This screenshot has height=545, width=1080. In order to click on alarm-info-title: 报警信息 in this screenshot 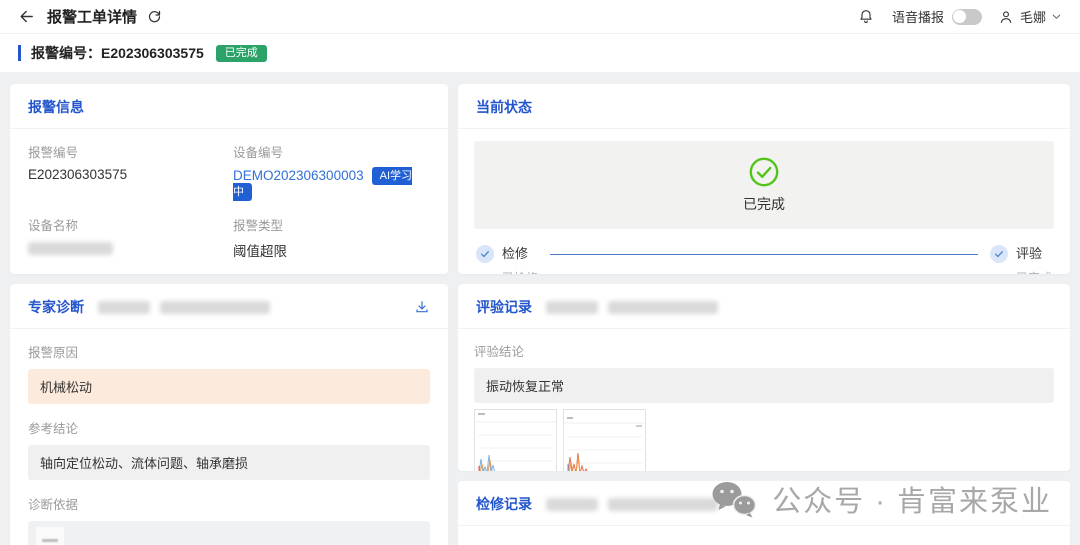, I will do `click(56, 107)`.